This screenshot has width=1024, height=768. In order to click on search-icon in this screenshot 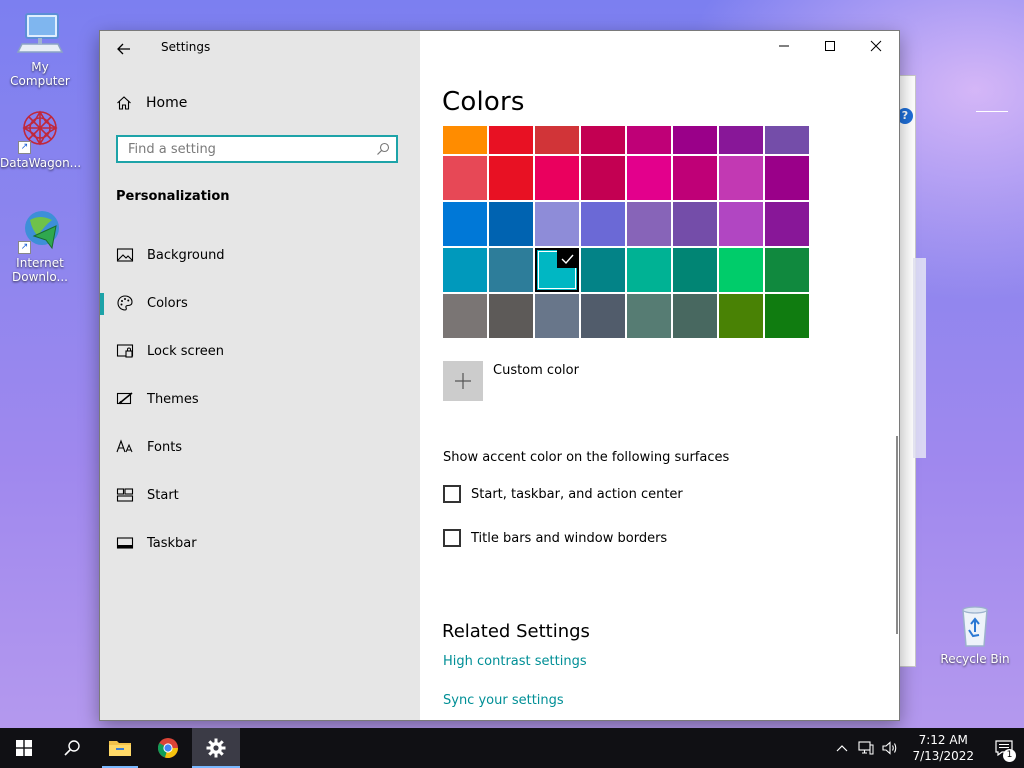, I will do `click(383, 149)`.